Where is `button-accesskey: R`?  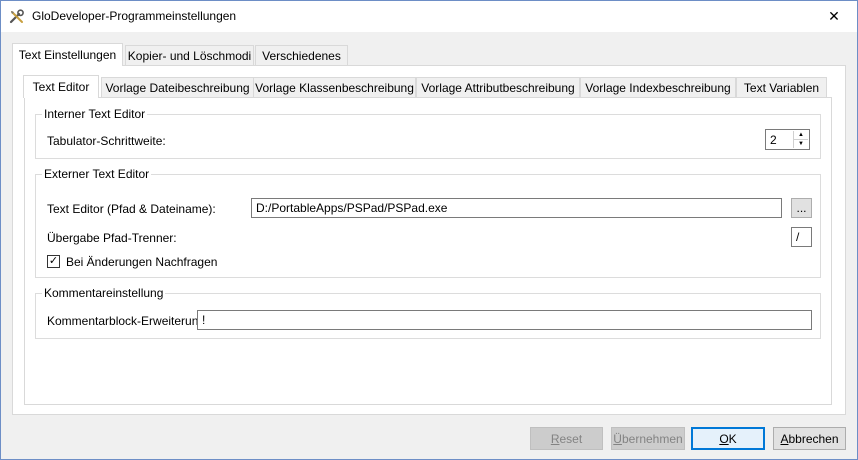
button-accesskey: R is located at coordinates (555, 438).